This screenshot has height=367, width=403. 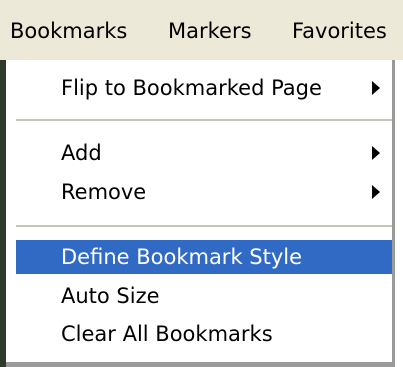 I want to click on menu-item-define-bookmark-style: Define Bookmark Style, so click(x=204, y=257).